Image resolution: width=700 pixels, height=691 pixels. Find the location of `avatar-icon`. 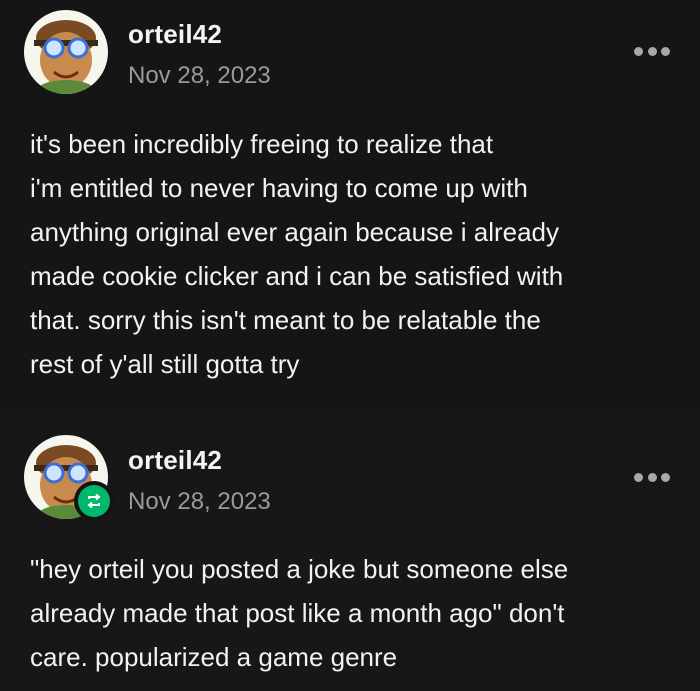

avatar-icon is located at coordinates (66, 52).